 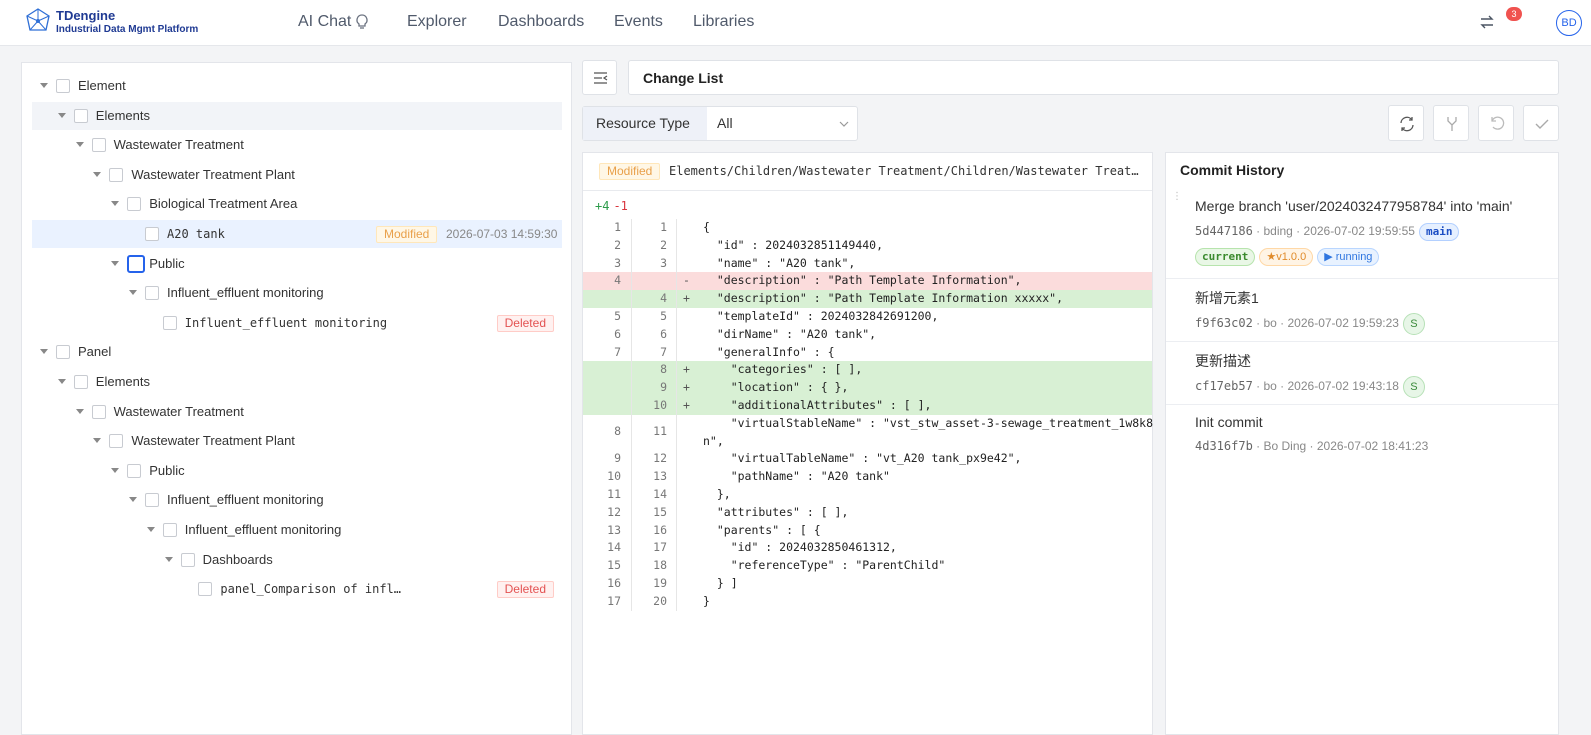 What do you see at coordinates (614, 583) in the screenshot?
I see `old-line-number: 16` at bounding box center [614, 583].